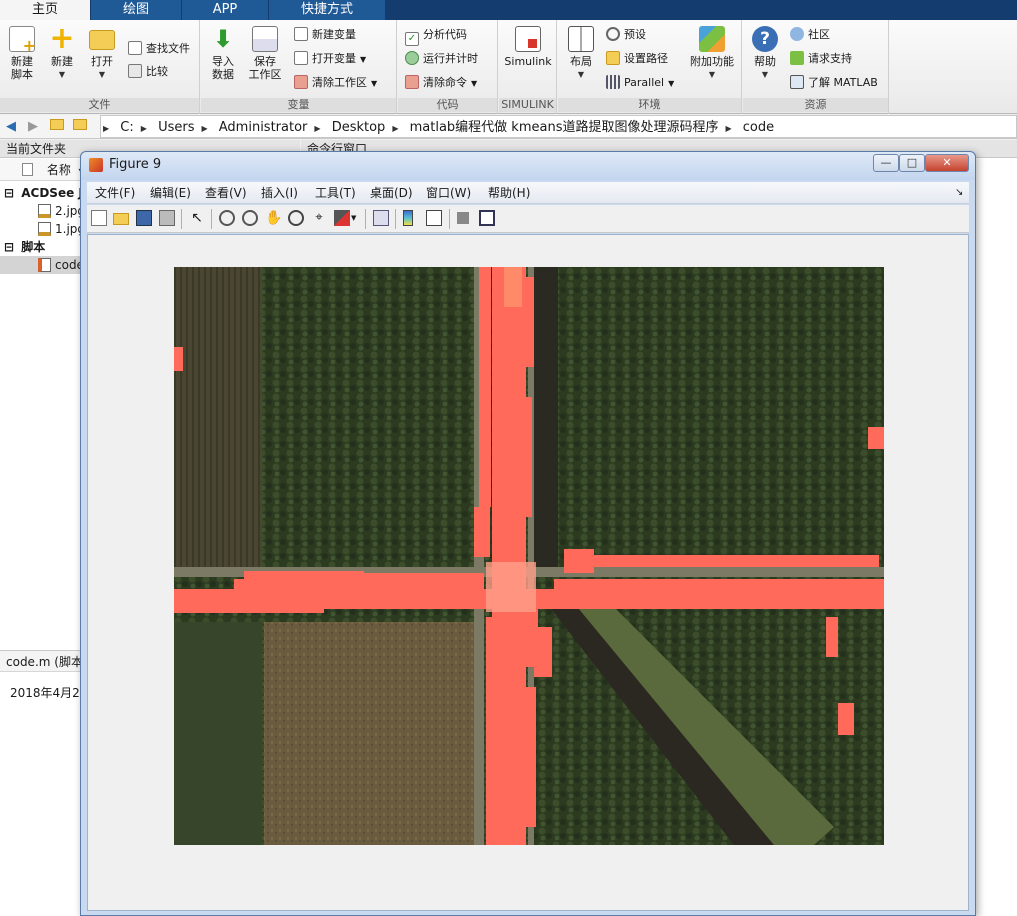 The image size is (1017, 916). I want to click on rotate-icon, so click(296, 218).